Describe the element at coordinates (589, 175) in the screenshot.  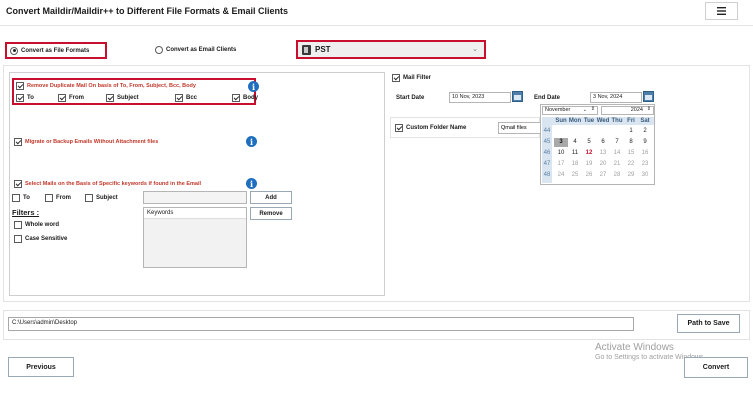
I see `calendar-day: 26` at that location.